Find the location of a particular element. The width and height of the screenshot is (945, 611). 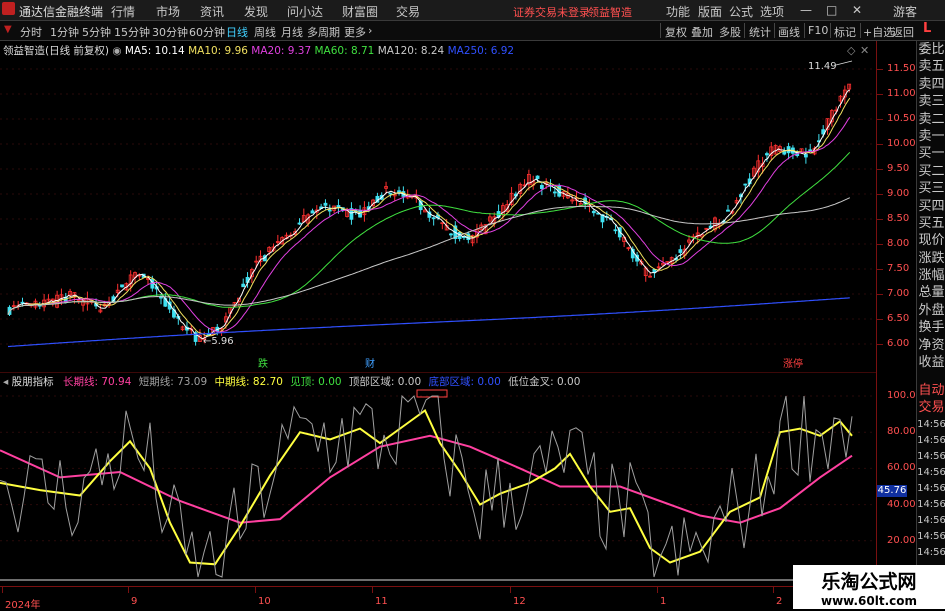

biaoji-button: 标记 is located at coordinates (845, 32).